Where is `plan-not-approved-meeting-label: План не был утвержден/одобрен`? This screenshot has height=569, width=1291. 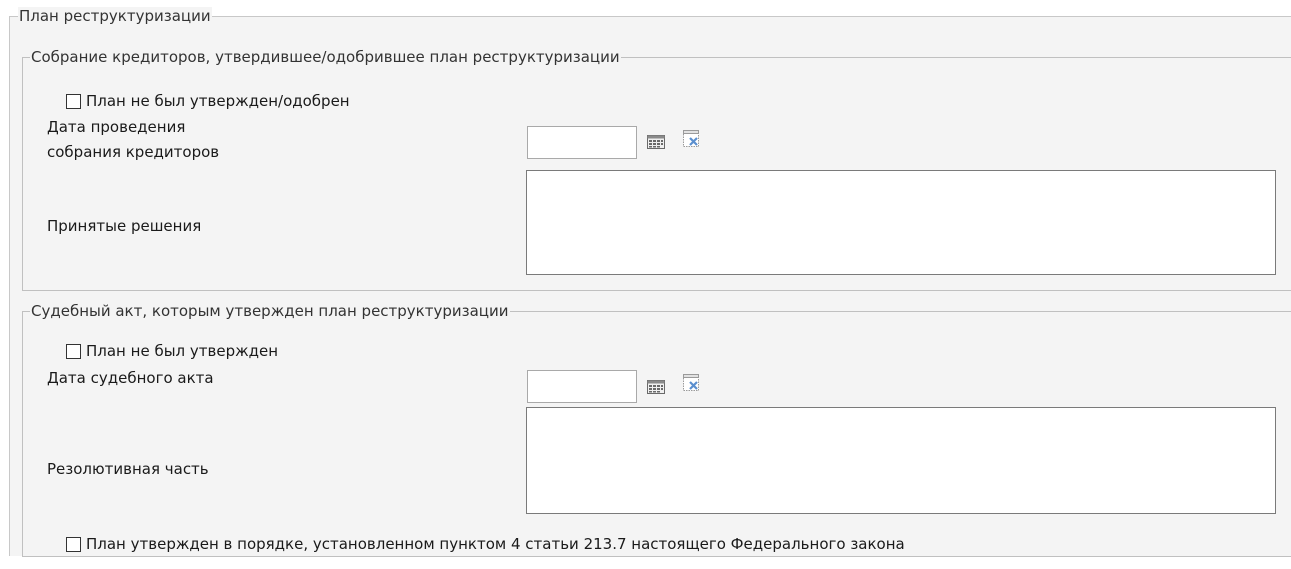
plan-not-approved-meeting-label: План не был утвержден/одобрен is located at coordinates (218, 101).